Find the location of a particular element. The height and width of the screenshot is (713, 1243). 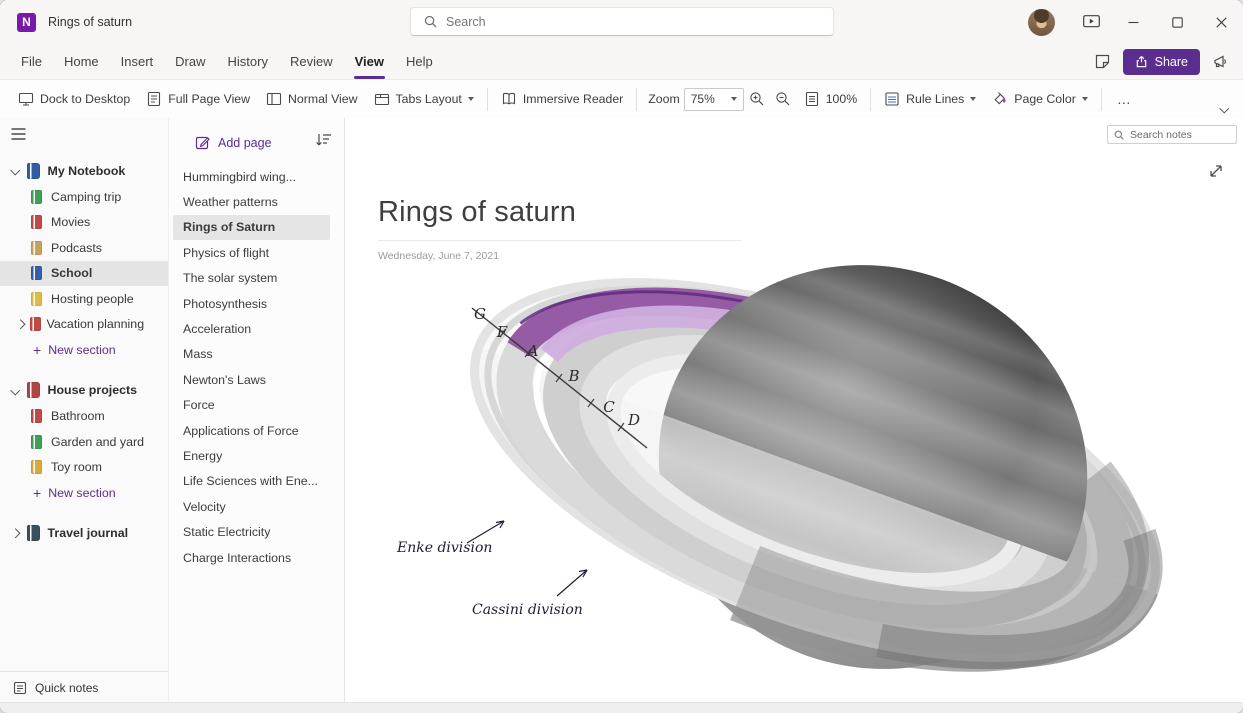

user-avatar is located at coordinates (1041, 22).